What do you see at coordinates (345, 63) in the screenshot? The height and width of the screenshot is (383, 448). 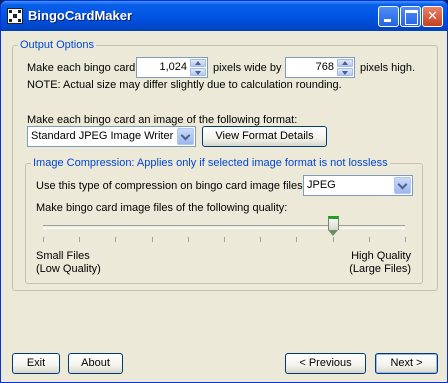 I see `height-up-arrow-icon` at bounding box center [345, 63].